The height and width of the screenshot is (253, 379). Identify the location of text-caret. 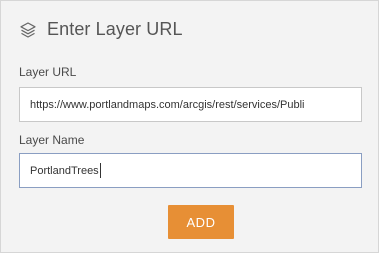
(100, 170).